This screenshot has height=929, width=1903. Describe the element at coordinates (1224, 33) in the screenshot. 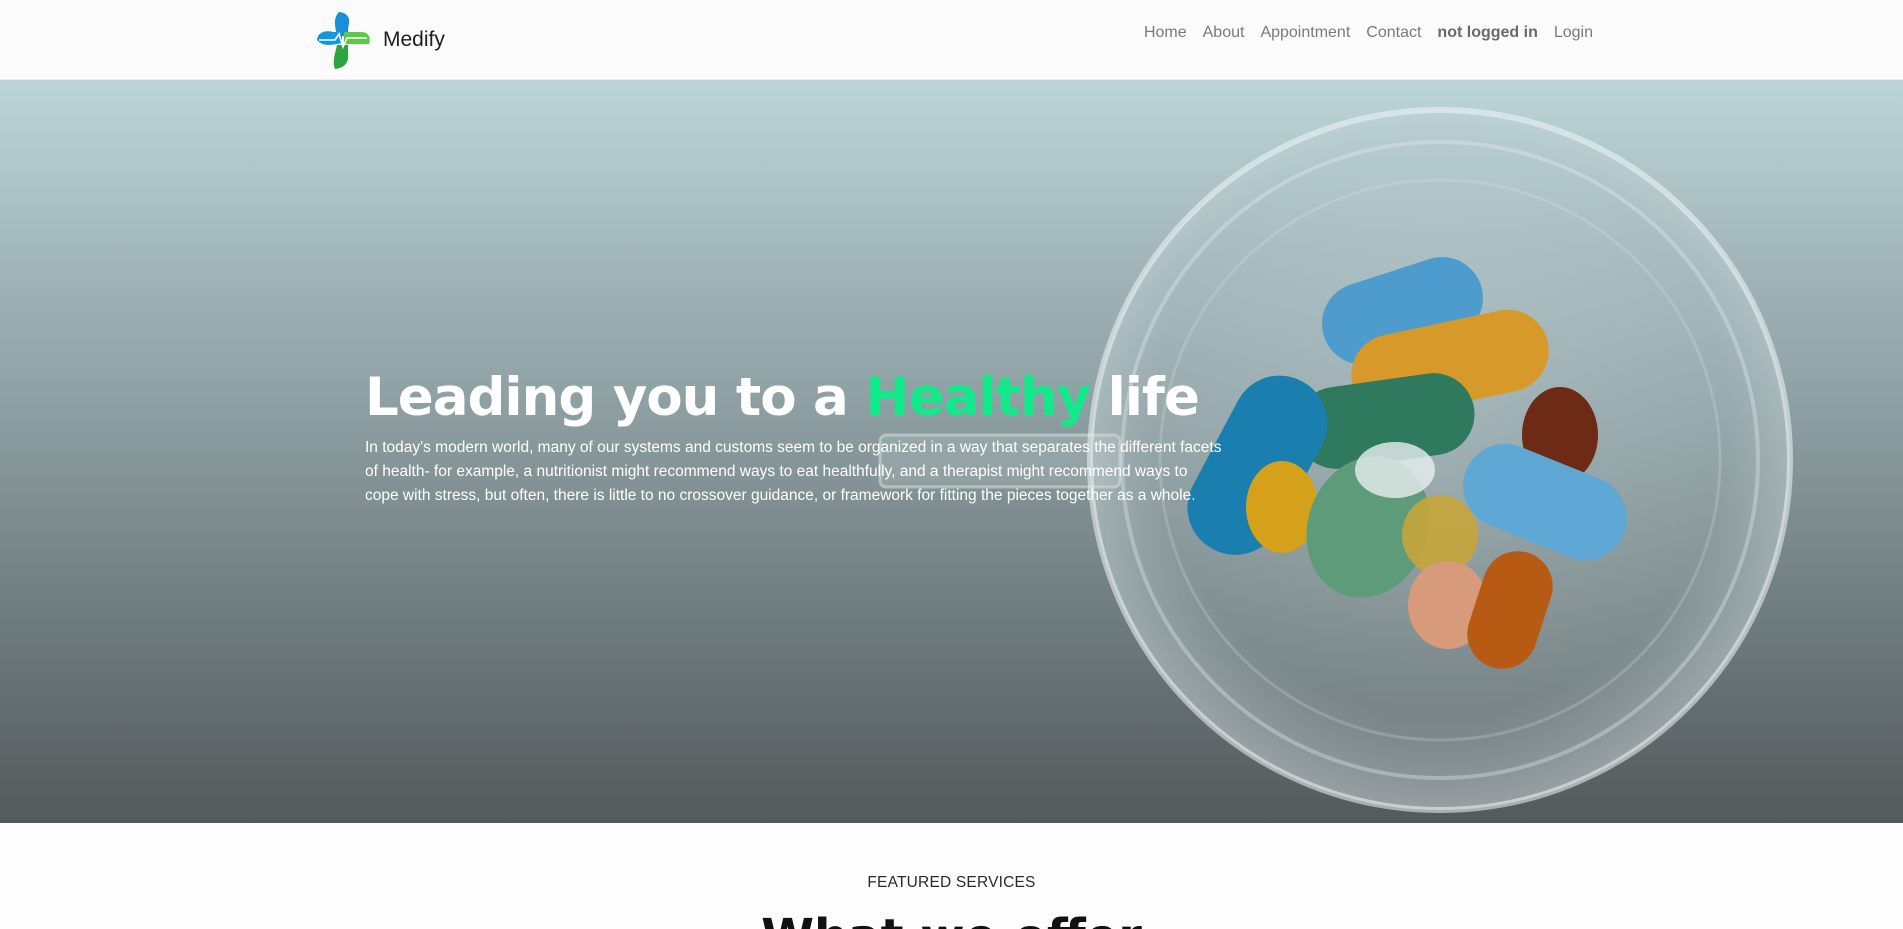

I see `nav-about: About` at that location.